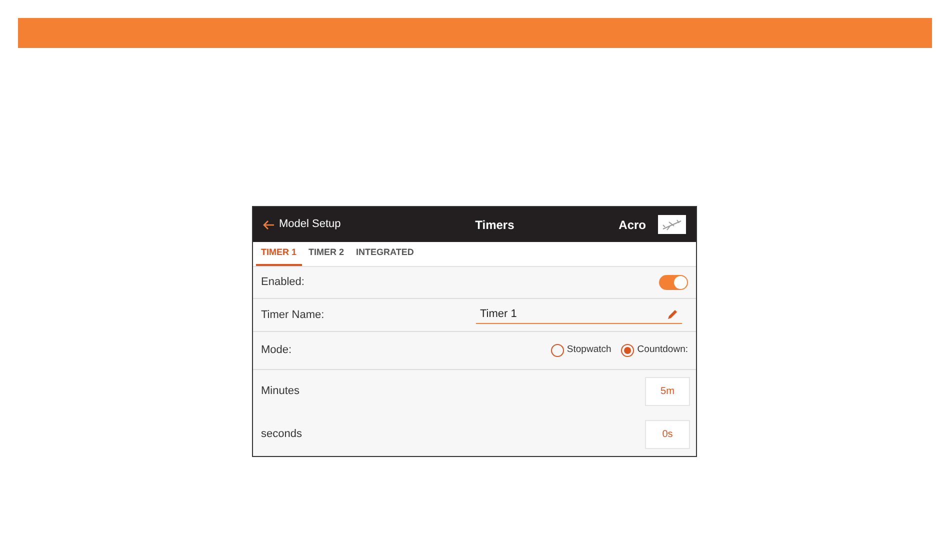  What do you see at coordinates (667, 391) in the screenshot?
I see `value-field: 5m` at bounding box center [667, 391].